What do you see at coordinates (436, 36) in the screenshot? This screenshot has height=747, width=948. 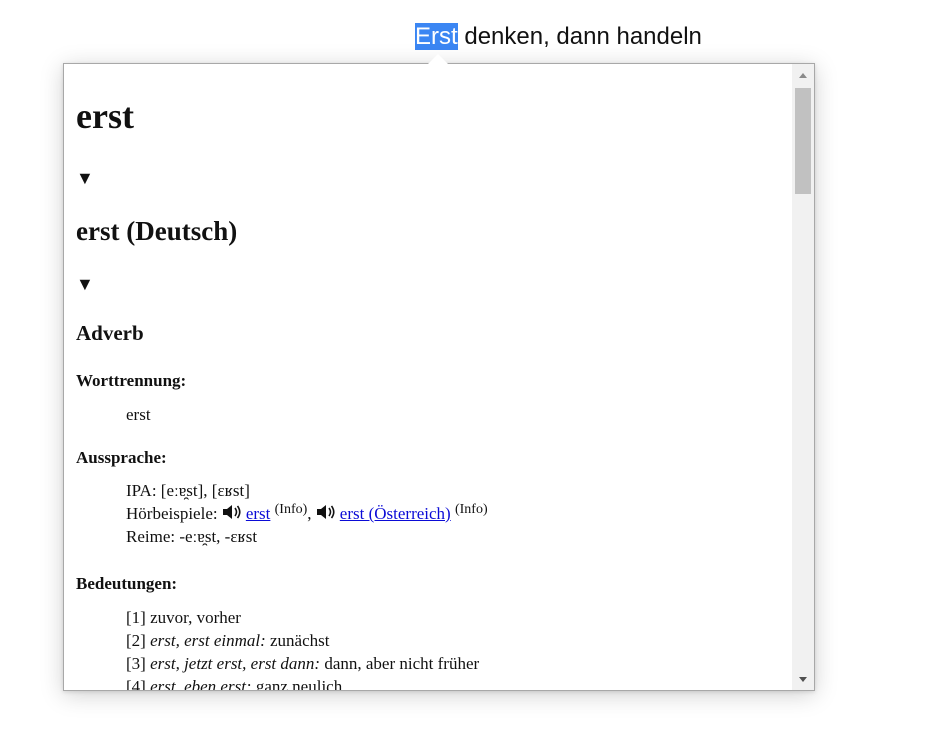 I see `selected-word: Erst` at bounding box center [436, 36].